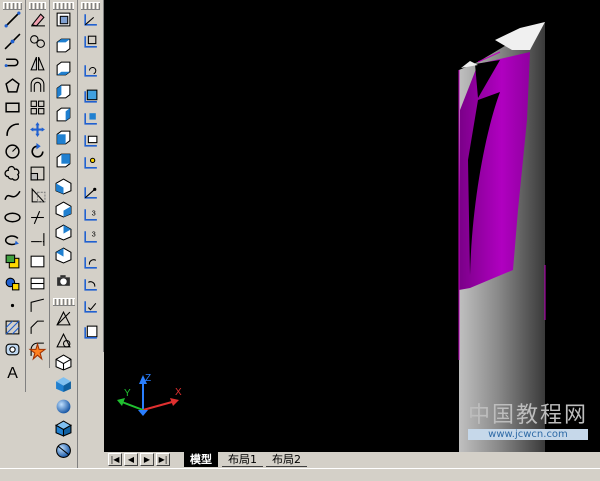 This screenshot has height=481, width=600. Describe the element at coordinates (37, 283) in the screenshot. I see `break-icon` at that location.